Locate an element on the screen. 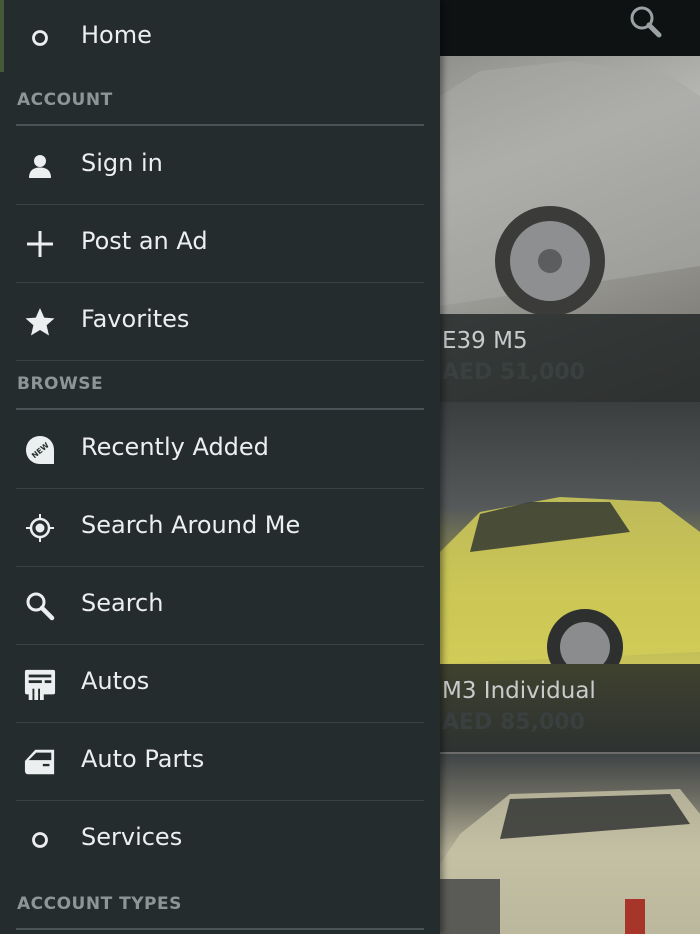 This screenshot has width=700, height=934. menu-item-autos: Autos is located at coordinates (220, 683).